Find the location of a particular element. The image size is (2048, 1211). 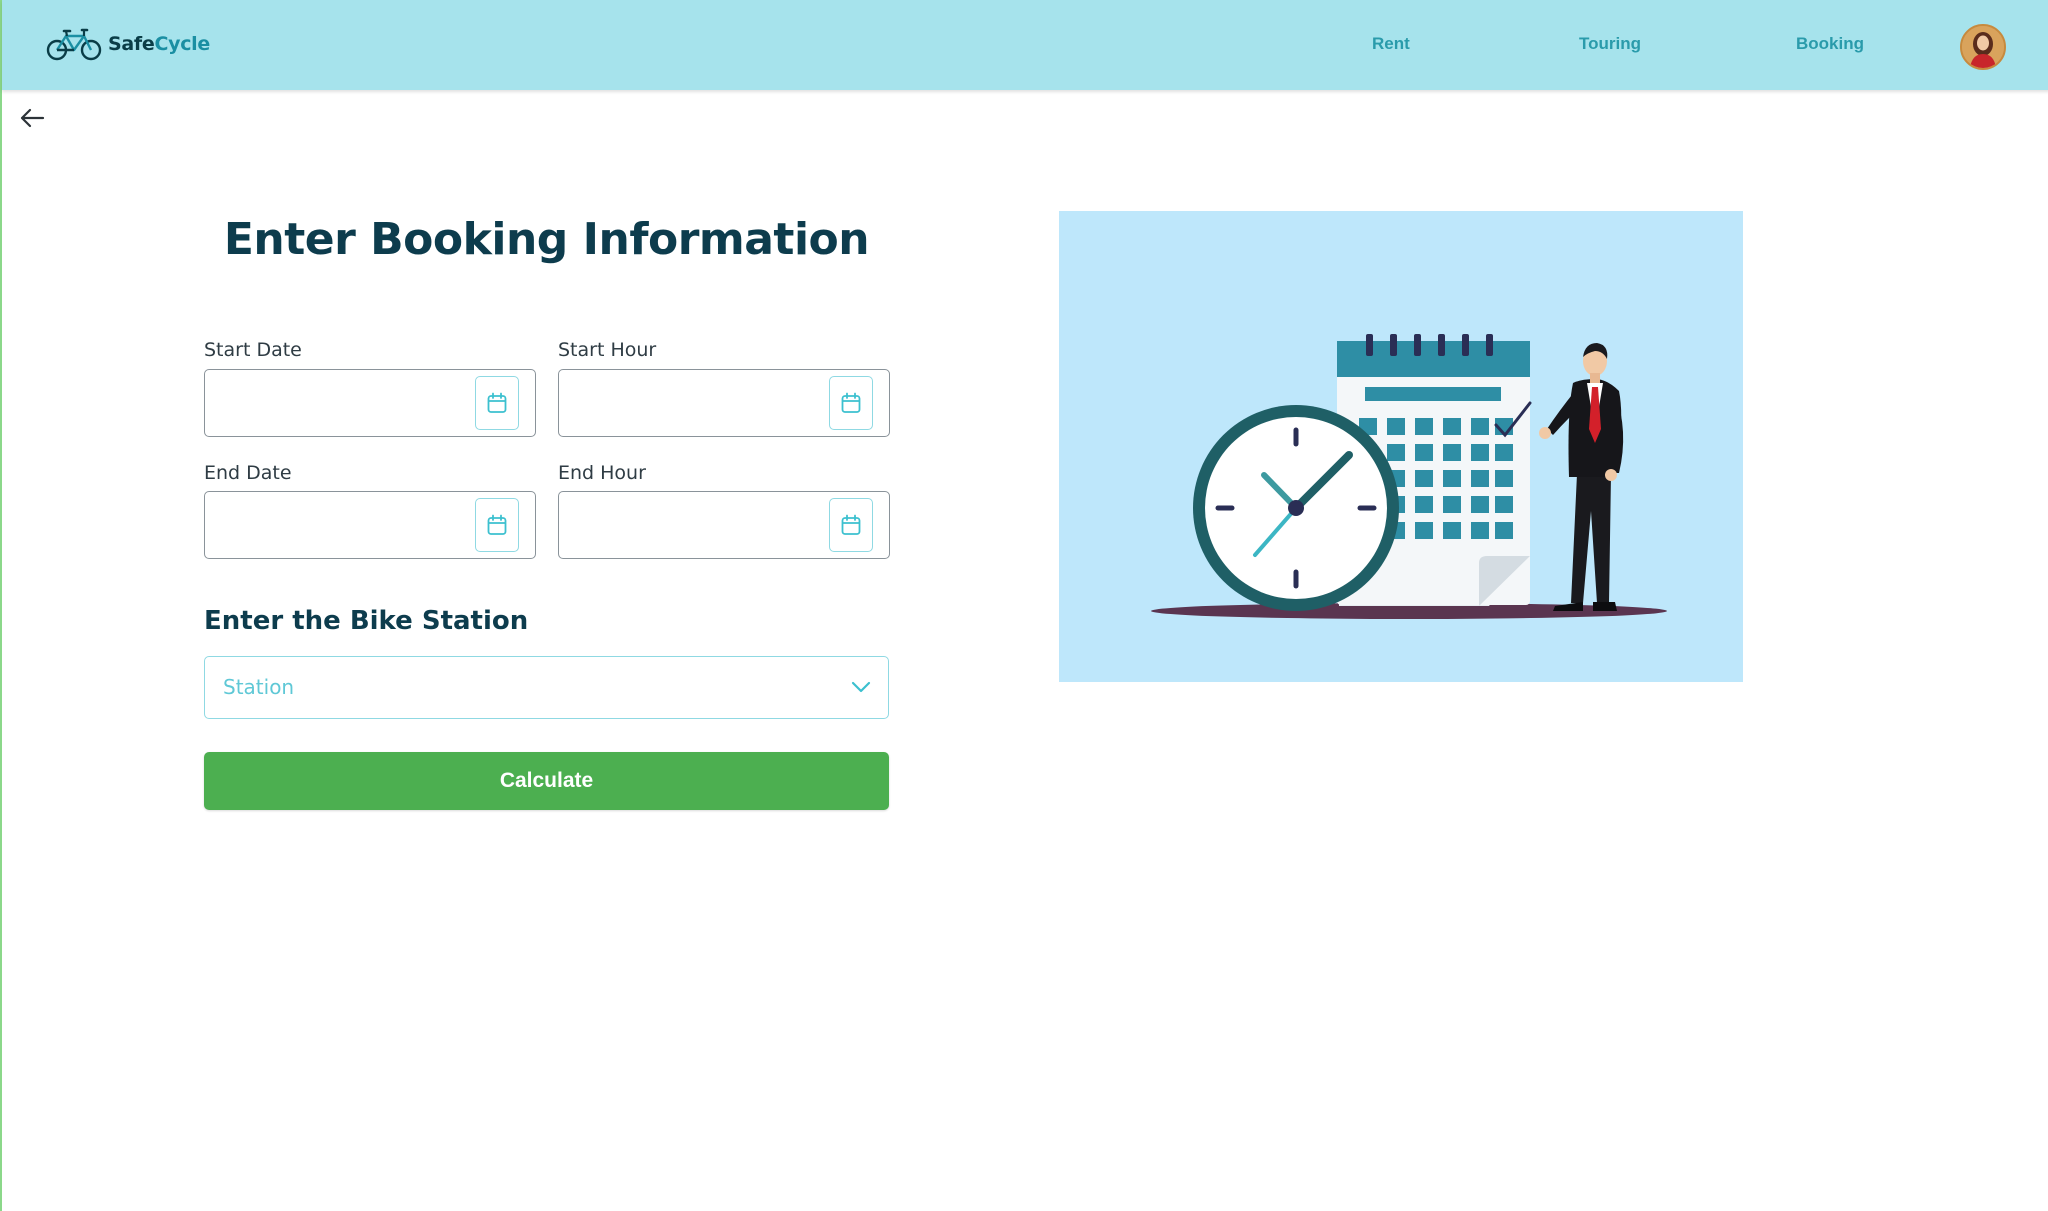

end-hour-field is located at coordinates (724, 525).